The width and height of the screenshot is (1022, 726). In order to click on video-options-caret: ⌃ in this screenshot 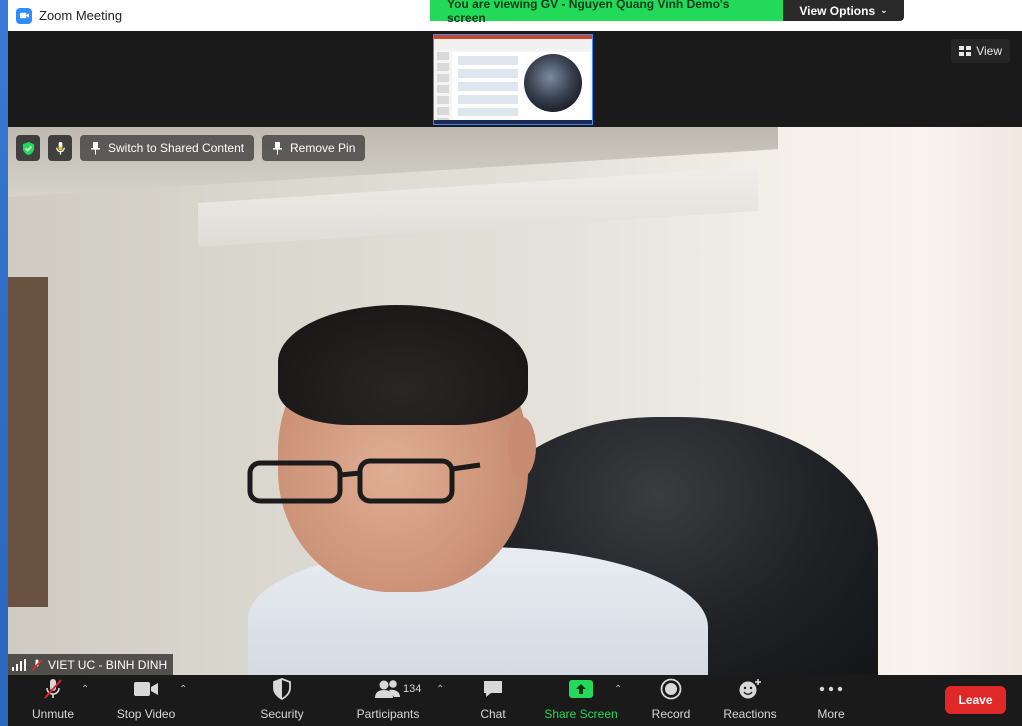, I will do `click(183, 689)`.